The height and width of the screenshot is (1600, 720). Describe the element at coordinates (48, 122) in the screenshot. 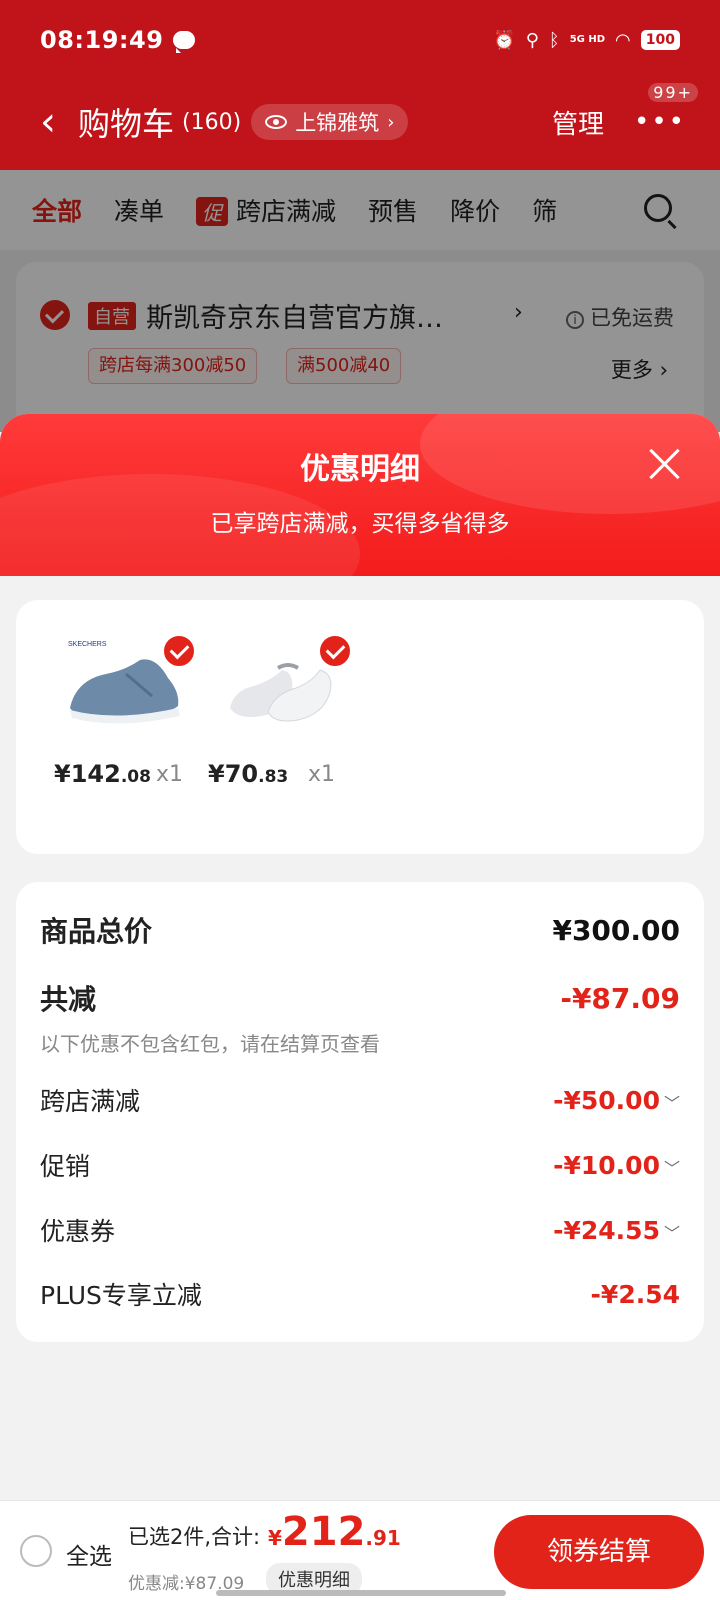

I see `back-arrow-icon: ‹` at that location.